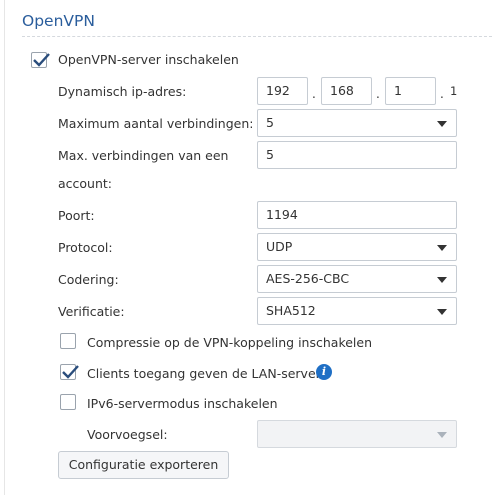  Describe the element at coordinates (204, 373) in the screenshot. I see `lan-access-label: Clients toegang geven de LAN-server` at that location.